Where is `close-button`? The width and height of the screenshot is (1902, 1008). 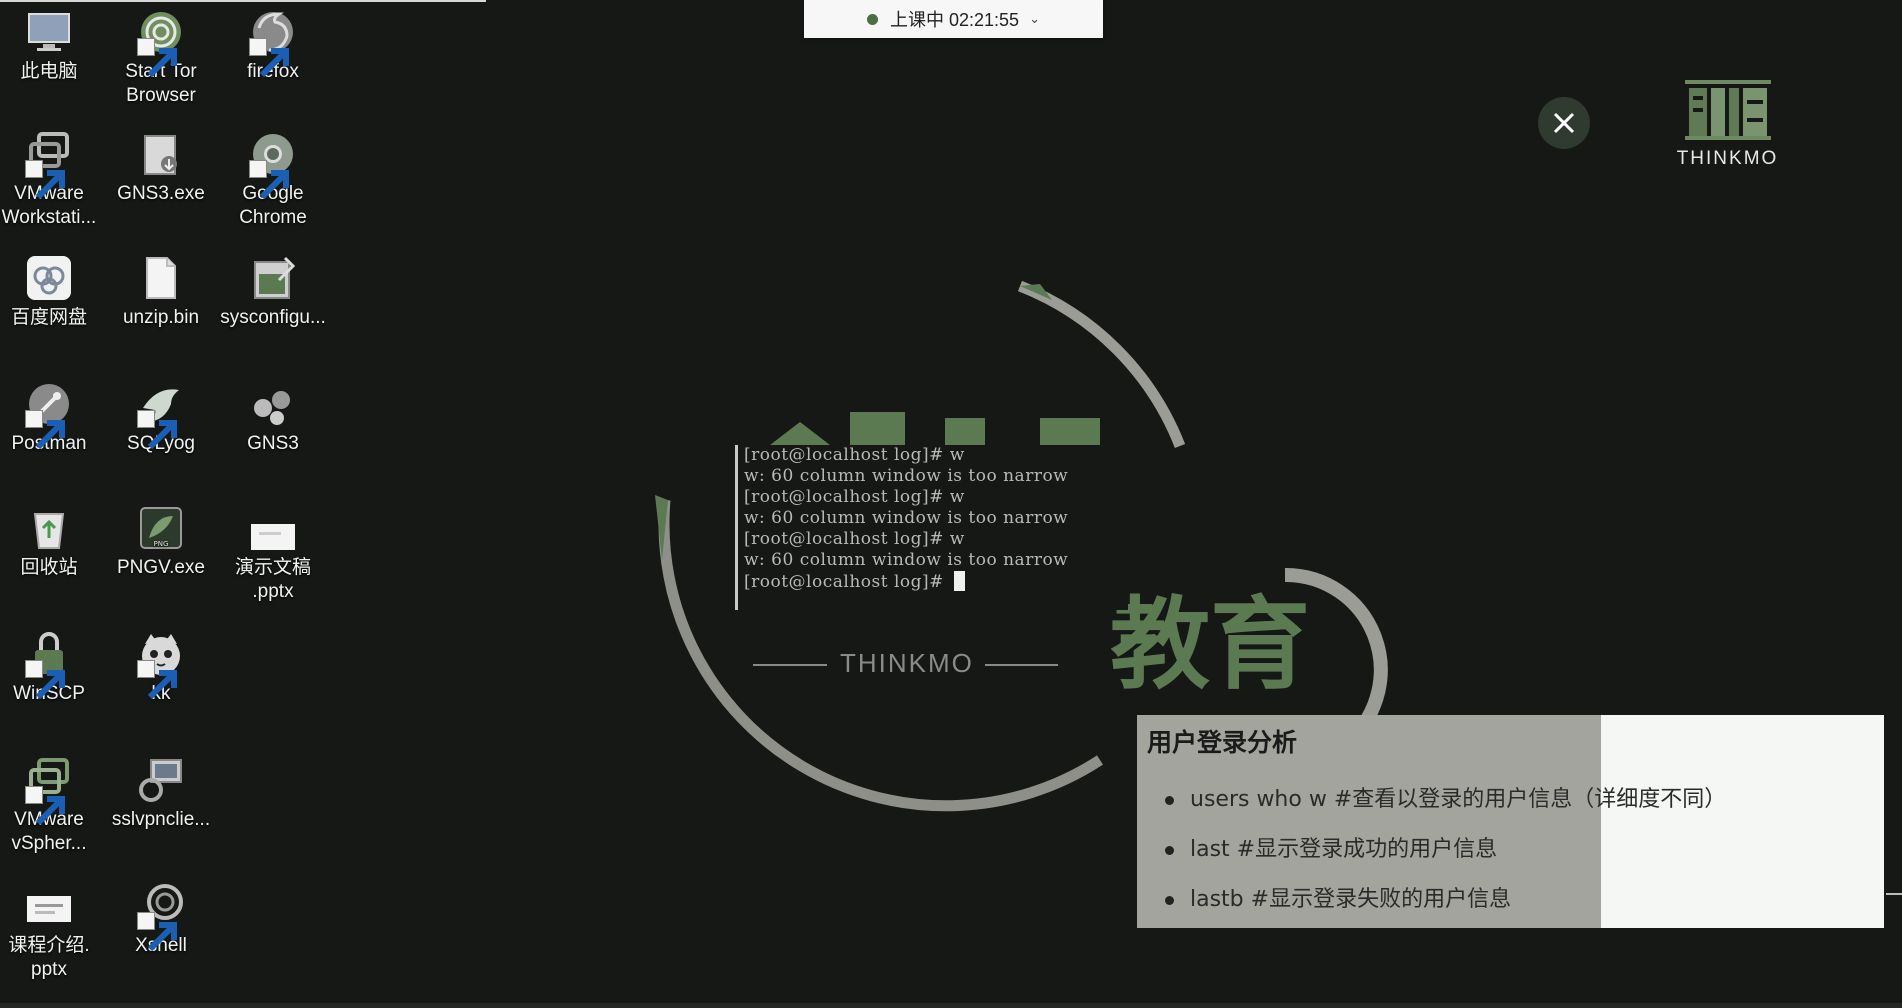 close-button is located at coordinates (1564, 123).